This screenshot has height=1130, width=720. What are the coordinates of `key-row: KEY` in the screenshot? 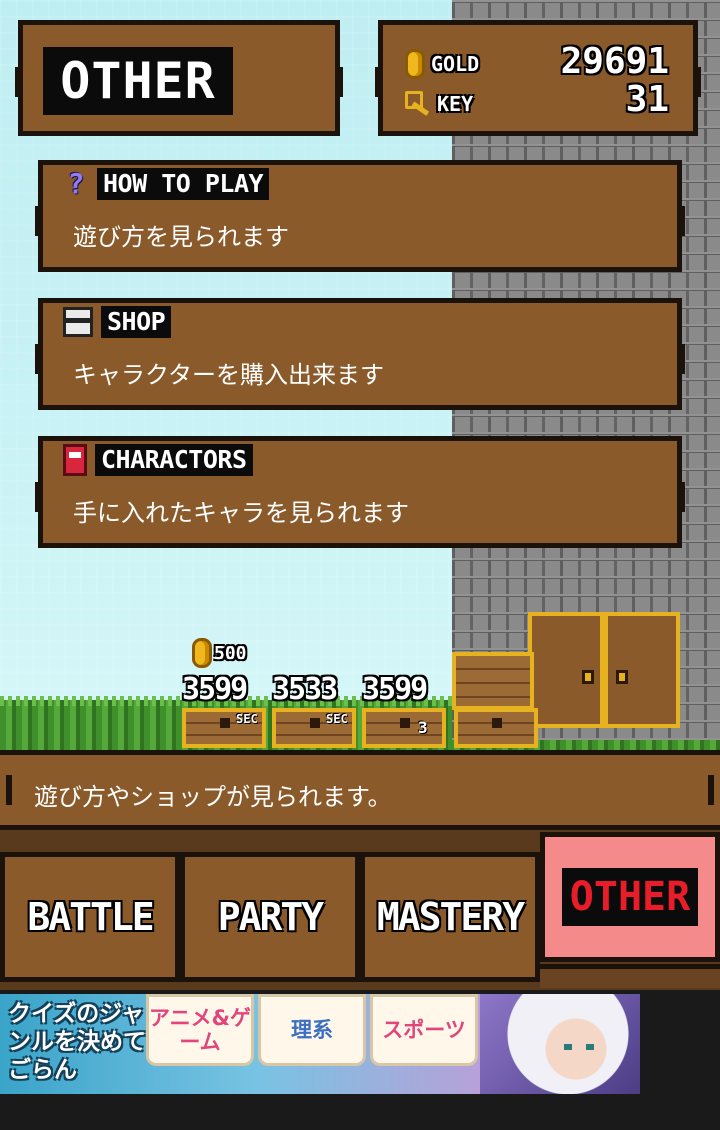 It's located at (439, 104).